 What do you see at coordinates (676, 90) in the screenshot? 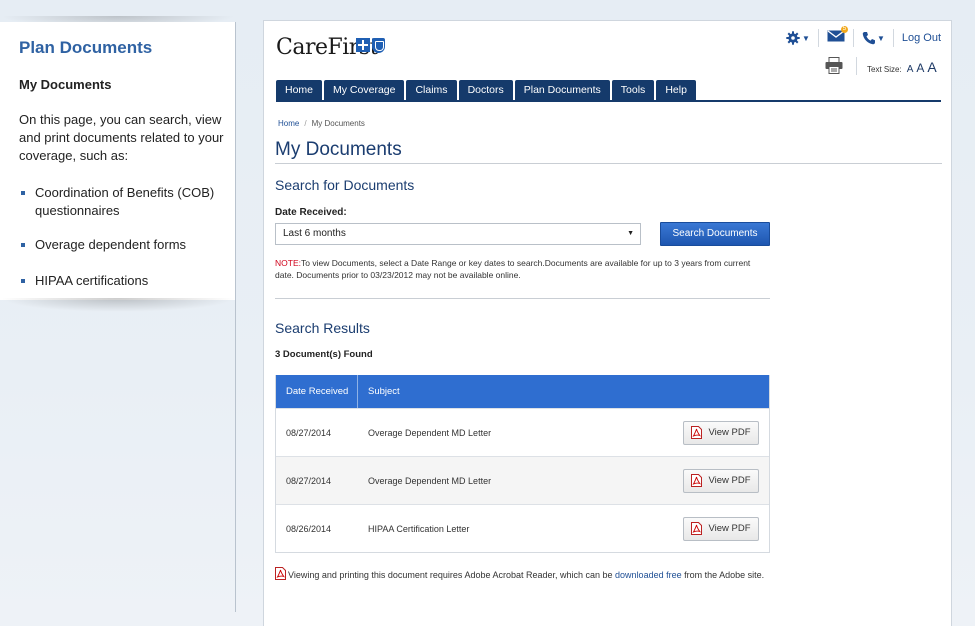
I see `tab-help: Help` at bounding box center [676, 90].